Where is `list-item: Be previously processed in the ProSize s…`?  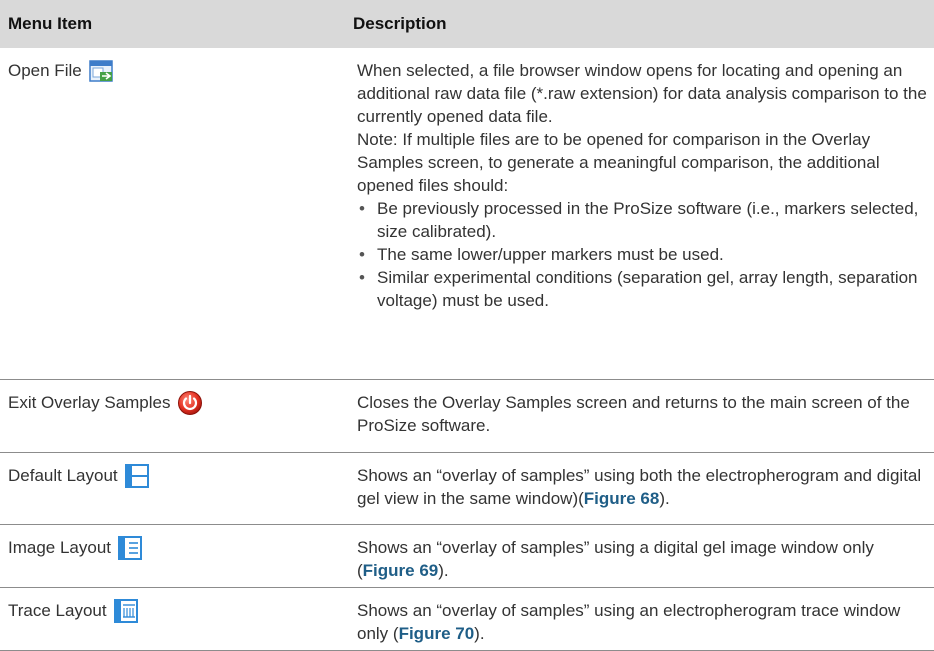 list-item: Be previously processed in the ProSize s… is located at coordinates (642, 220).